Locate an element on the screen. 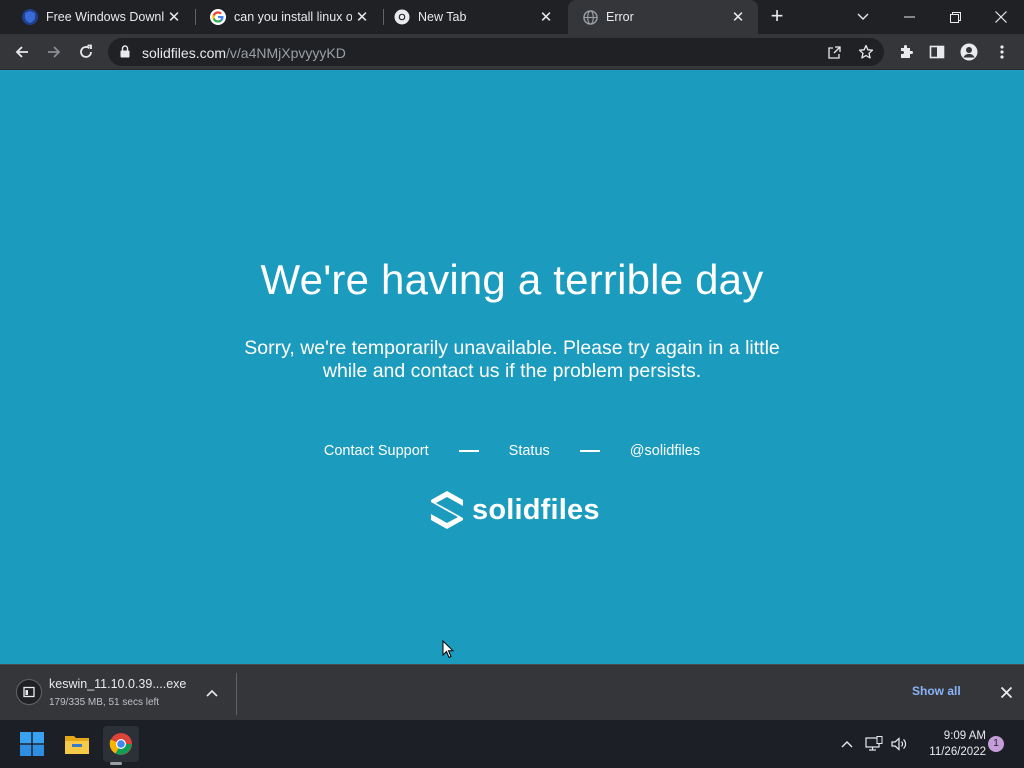 The height and width of the screenshot is (768, 1024). file-explorer-button is located at coordinates (77, 744).